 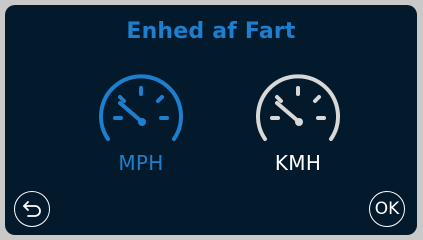 I want to click on back-button, so click(x=32, y=209).